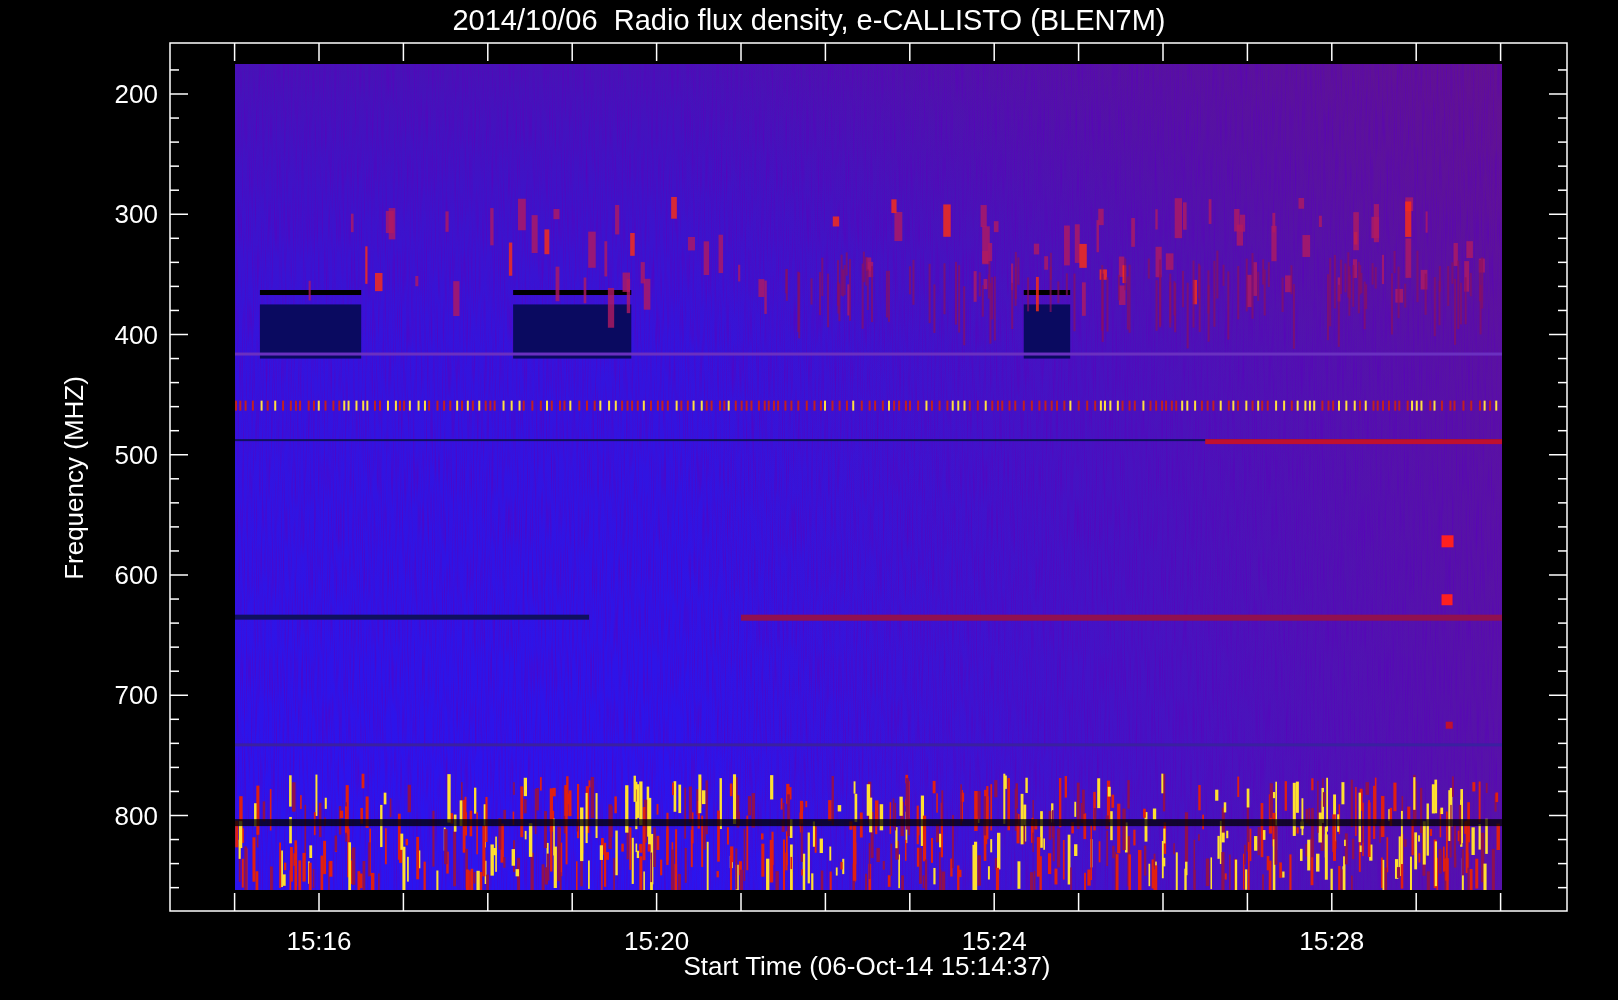 This screenshot has width=1618, height=1000. Describe the element at coordinates (136, 575) in the screenshot. I see `y-tick-label: 600` at that location.